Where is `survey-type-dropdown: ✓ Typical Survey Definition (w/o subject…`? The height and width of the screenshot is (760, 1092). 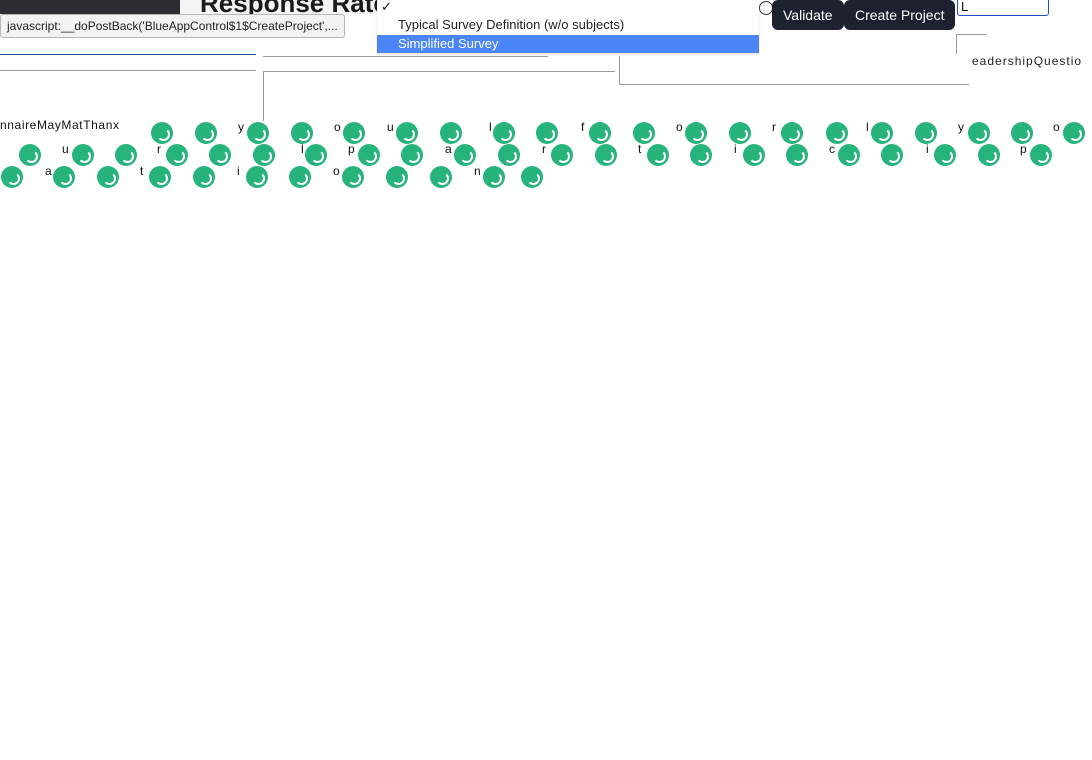 survey-type-dropdown: ✓ Typical Survey Definition (w/o subject… is located at coordinates (568, 26).